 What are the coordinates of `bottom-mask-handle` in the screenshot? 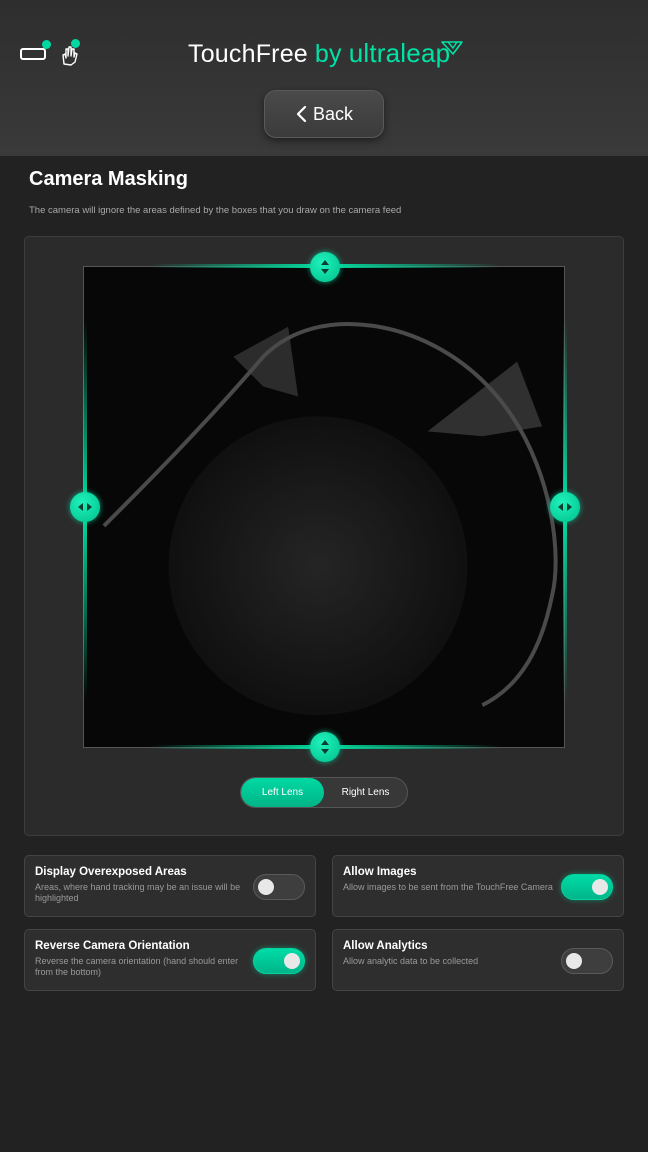 It's located at (325, 747).